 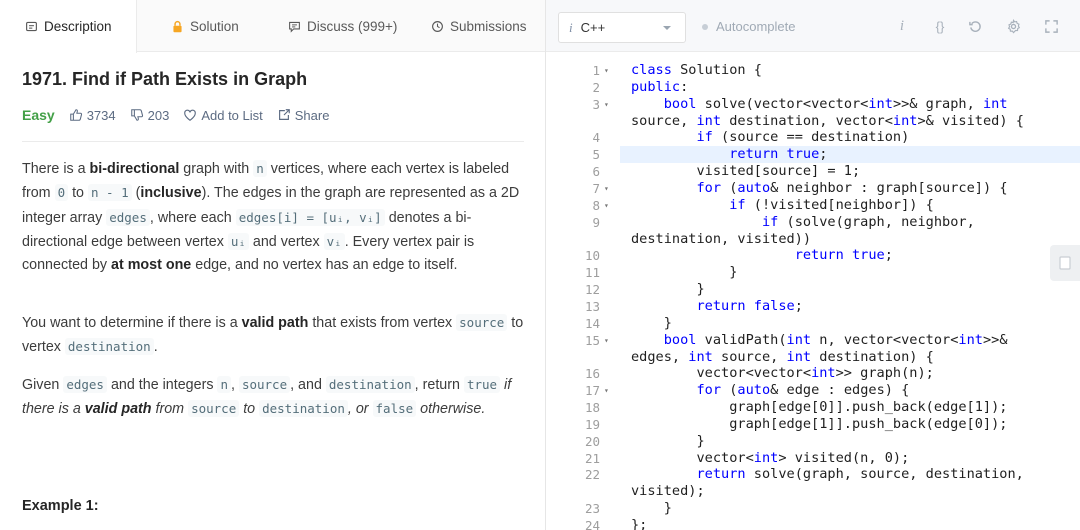 What do you see at coordinates (596, 188) in the screenshot?
I see `line-number: 7` at bounding box center [596, 188].